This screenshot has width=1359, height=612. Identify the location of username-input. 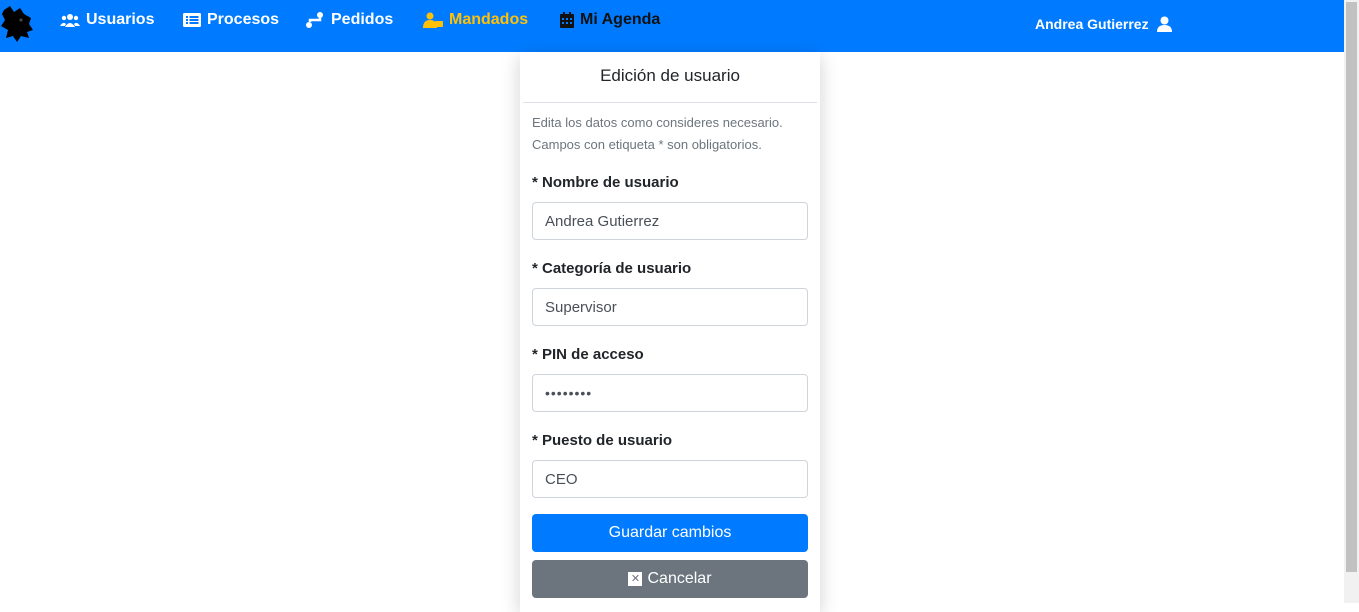
(670, 221).